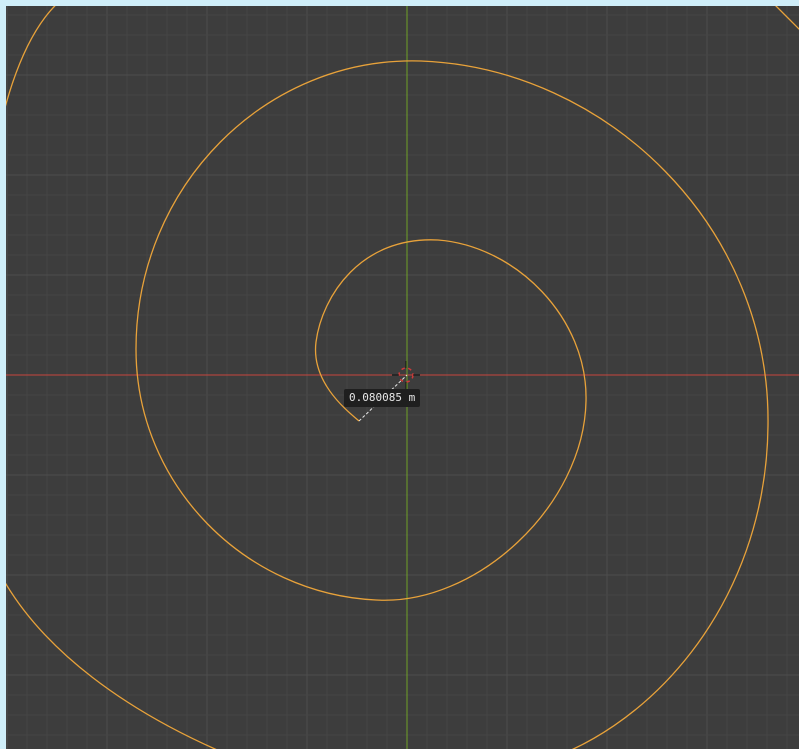 The width and height of the screenshot is (799, 749). Describe the element at coordinates (36, 76) in the screenshot. I see `spiral-curve-outer-arc` at that location.